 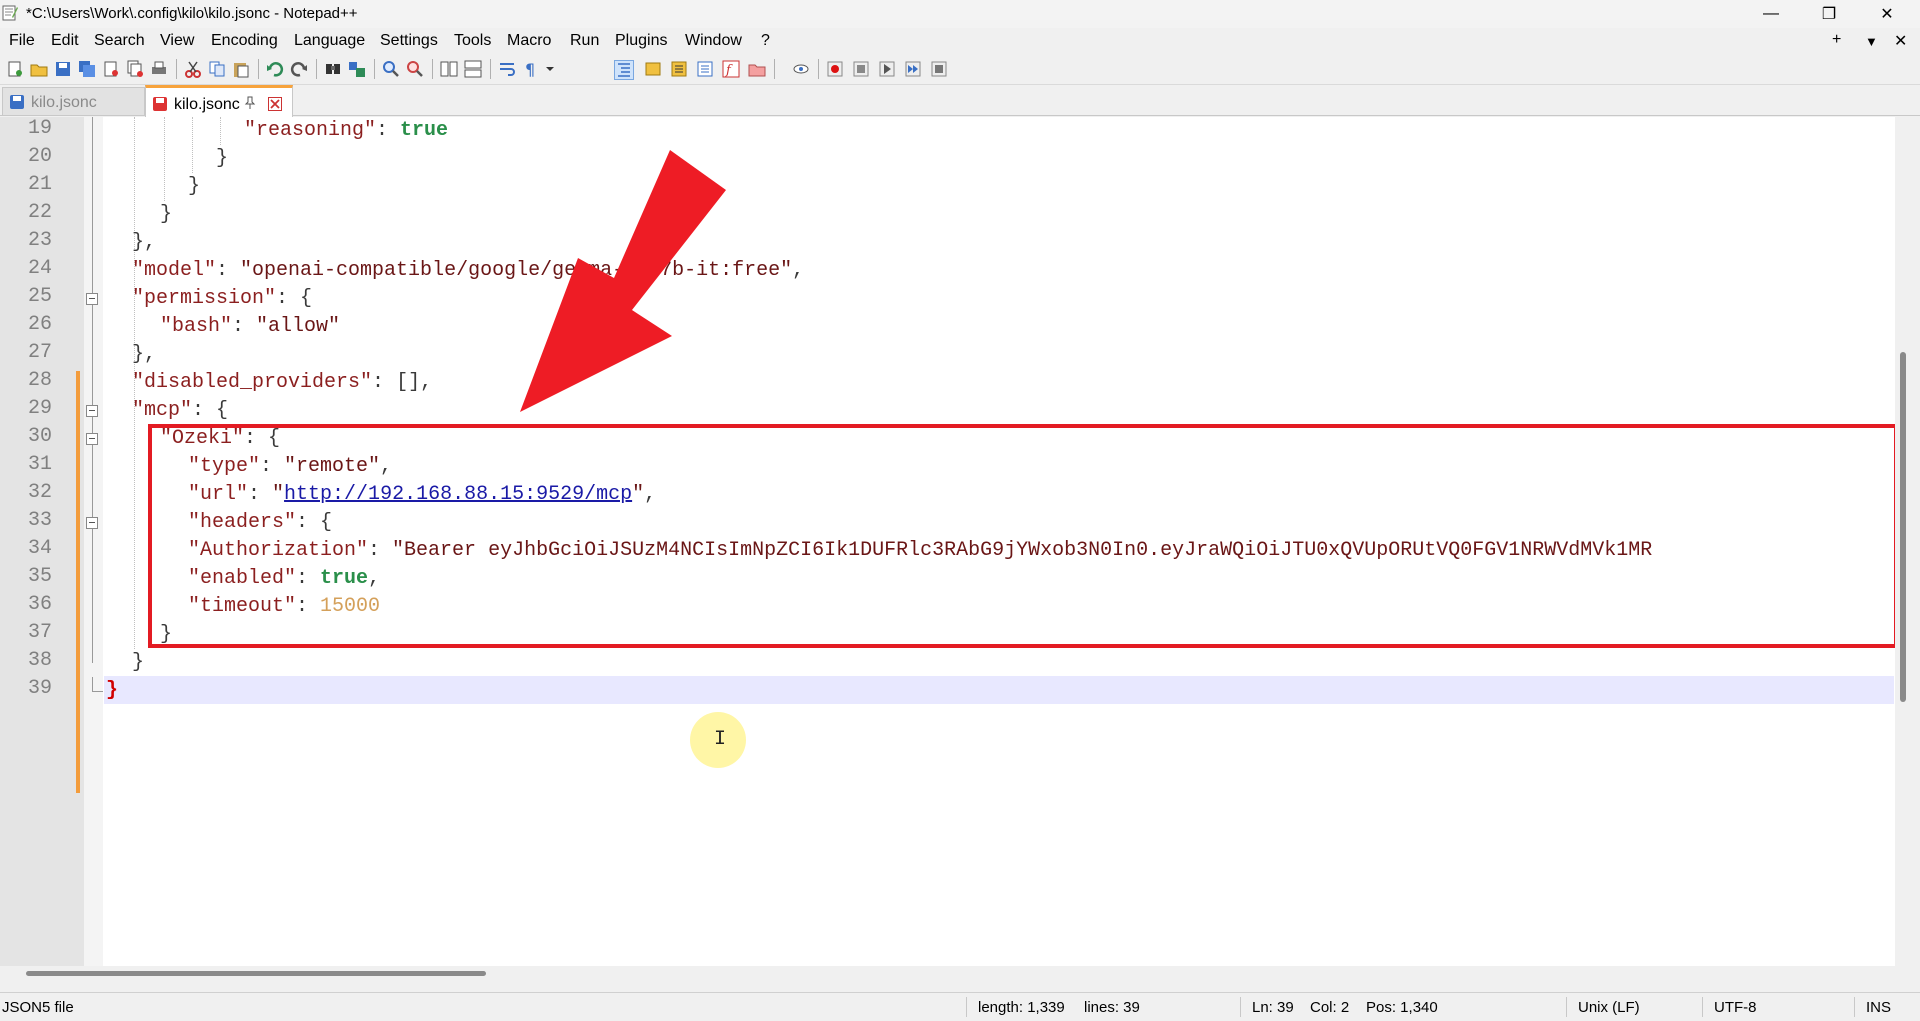 What do you see at coordinates (92, 439) in the screenshot?
I see `fold-toggle-ozeki` at bounding box center [92, 439].